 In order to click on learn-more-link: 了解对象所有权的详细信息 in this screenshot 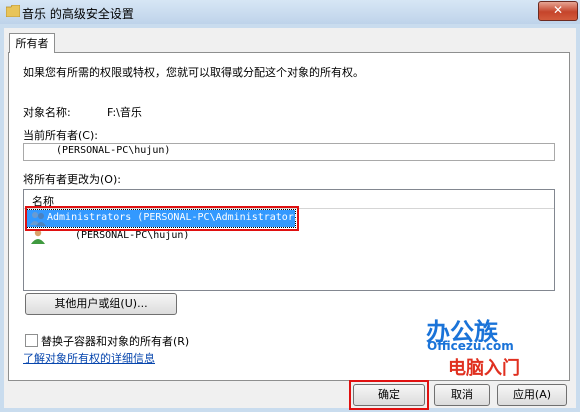, I will do `click(89, 358)`.